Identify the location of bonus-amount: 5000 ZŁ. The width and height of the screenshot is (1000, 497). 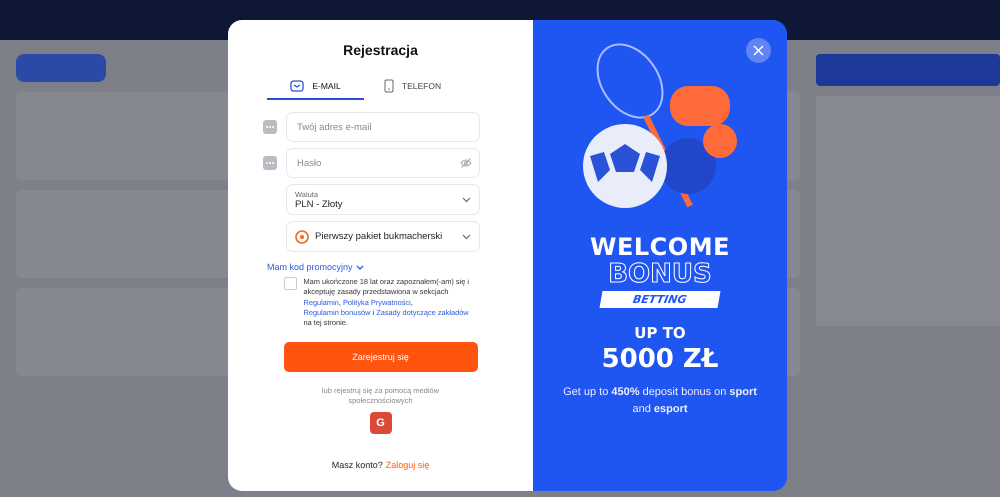
(660, 359).